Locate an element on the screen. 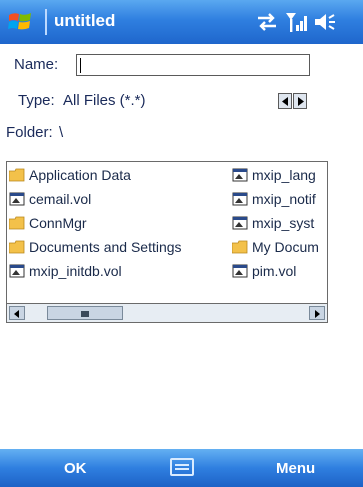  scroll-right-button is located at coordinates (317, 313).